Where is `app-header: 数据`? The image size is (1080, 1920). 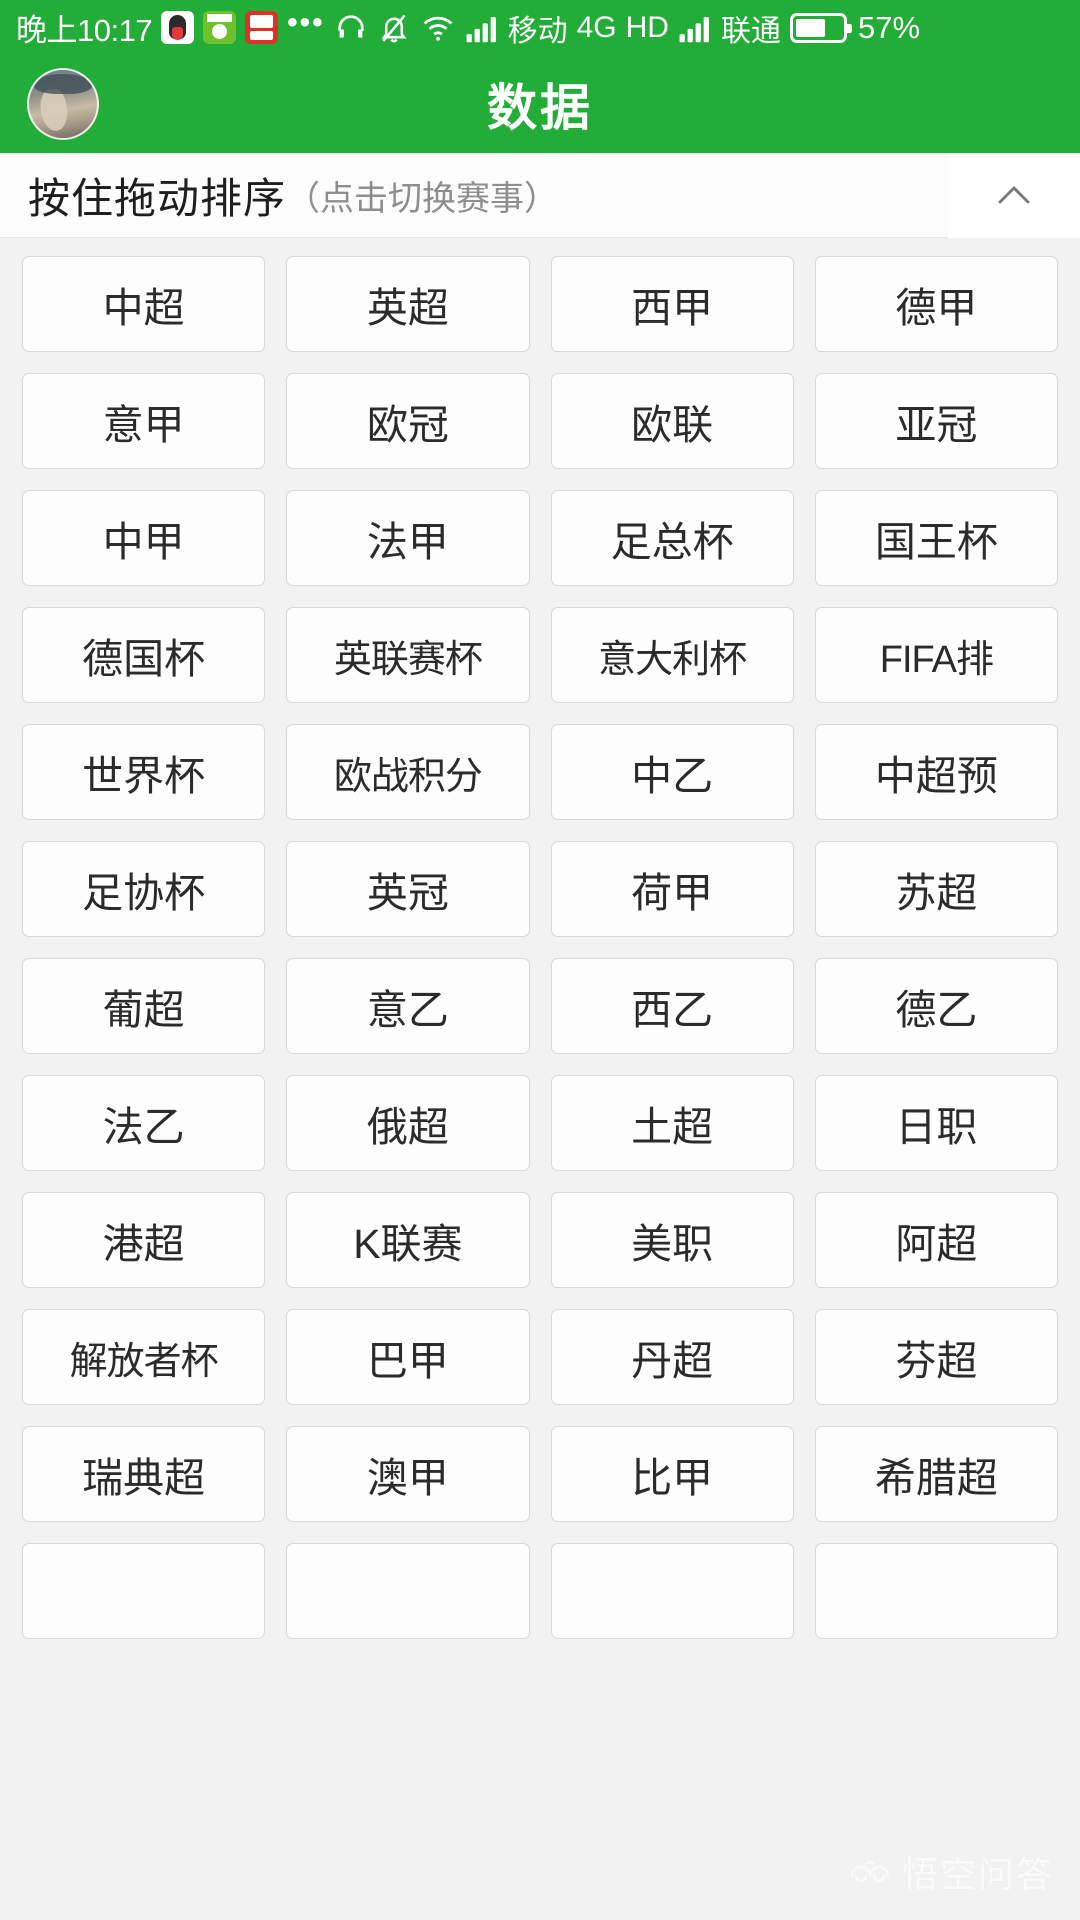
app-header: 数据 is located at coordinates (540, 104).